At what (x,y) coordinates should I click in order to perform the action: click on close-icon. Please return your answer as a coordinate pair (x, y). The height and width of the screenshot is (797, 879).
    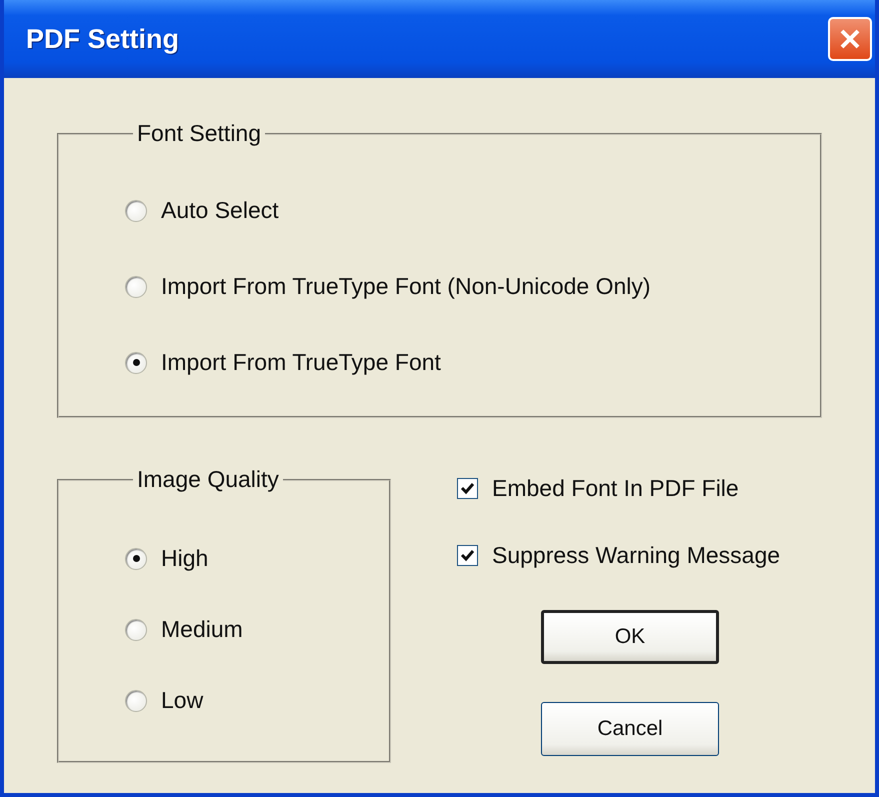
    Looking at the image, I should click on (850, 39).